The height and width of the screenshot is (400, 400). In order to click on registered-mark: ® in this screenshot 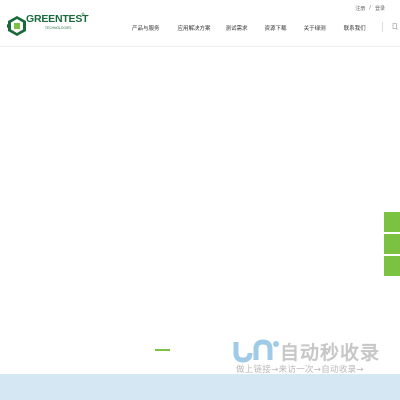, I will do `click(83, 14)`.